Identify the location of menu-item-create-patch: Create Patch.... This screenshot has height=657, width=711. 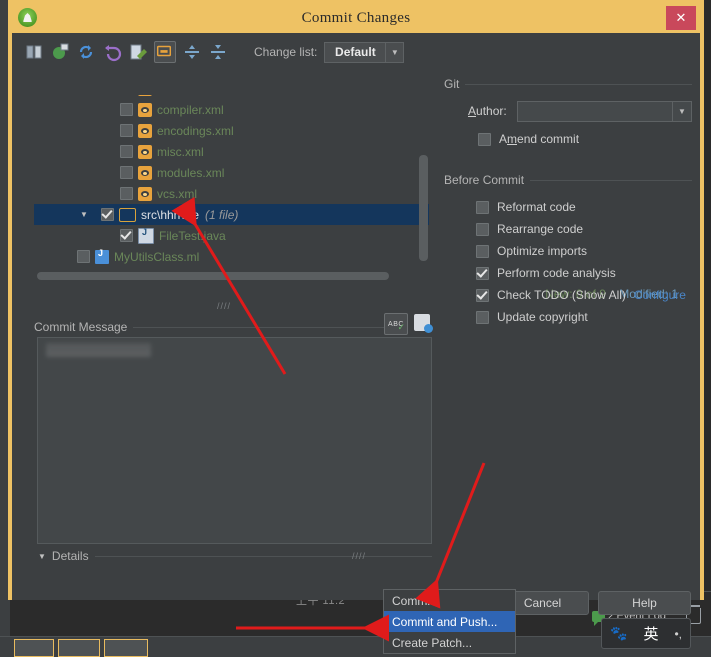
(449, 642).